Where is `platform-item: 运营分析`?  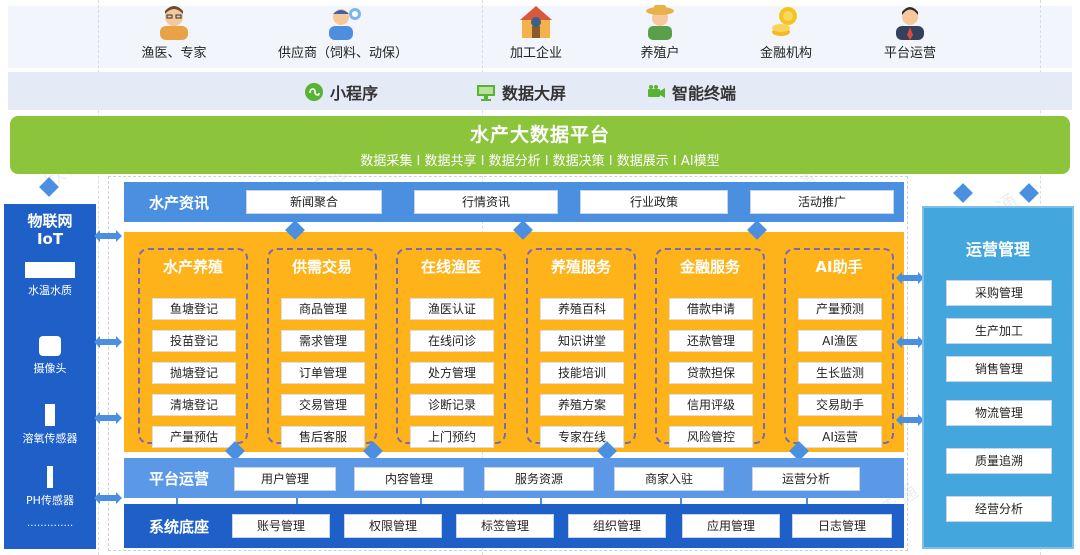
platform-item: 运营分析 is located at coordinates (806, 479).